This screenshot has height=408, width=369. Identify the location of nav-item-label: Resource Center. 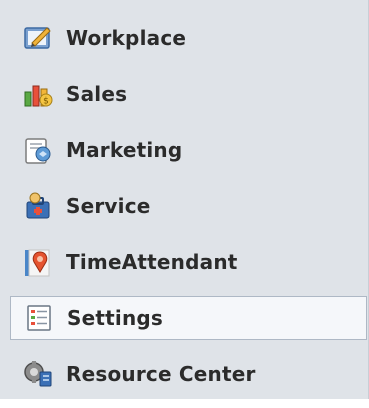
(161, 374).